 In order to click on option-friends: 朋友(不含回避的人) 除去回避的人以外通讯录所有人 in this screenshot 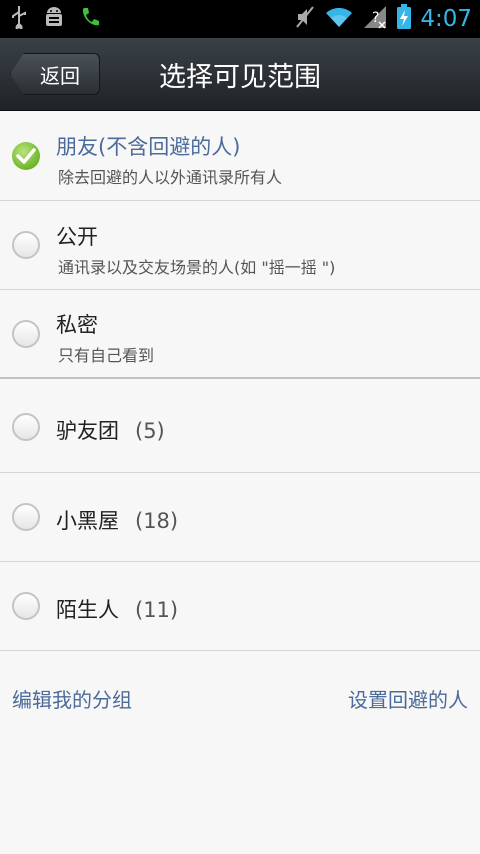, I will do `click(240, 156)`.